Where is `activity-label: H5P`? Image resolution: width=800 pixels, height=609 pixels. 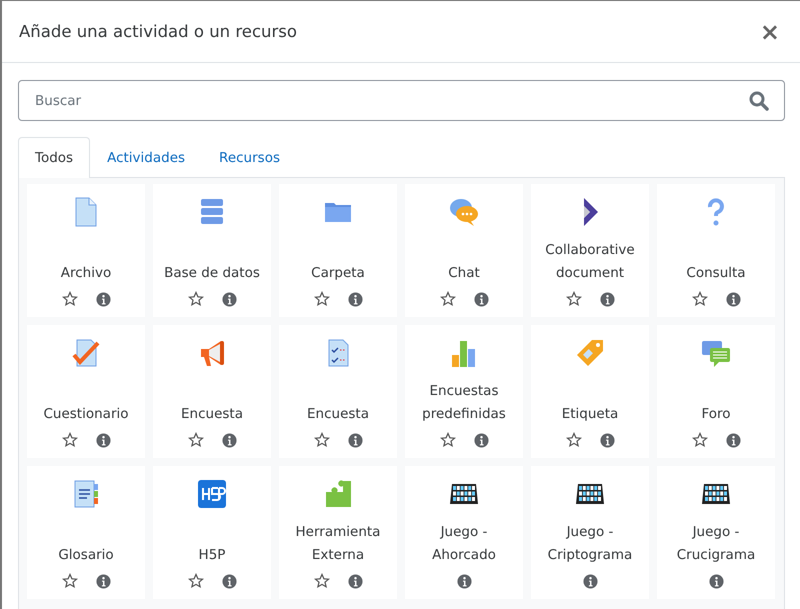
activity-label: H5P is located at coordinates (212, 555).